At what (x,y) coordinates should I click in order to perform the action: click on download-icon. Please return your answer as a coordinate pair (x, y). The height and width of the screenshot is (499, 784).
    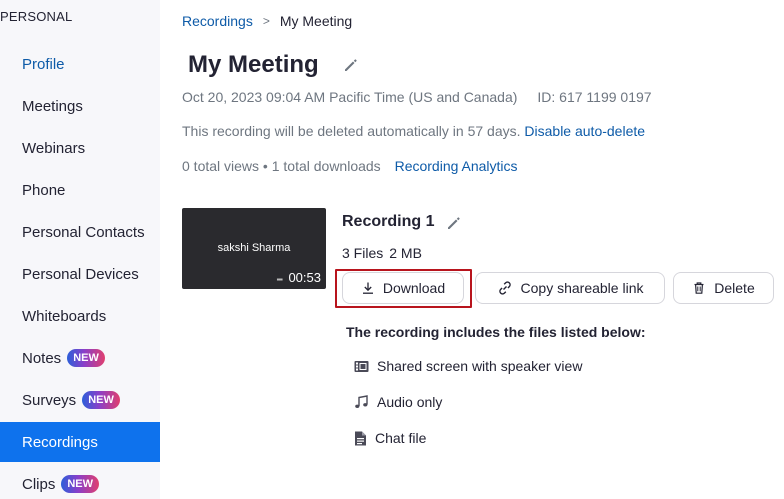
    Looking at the image, I should click on (367, 288).